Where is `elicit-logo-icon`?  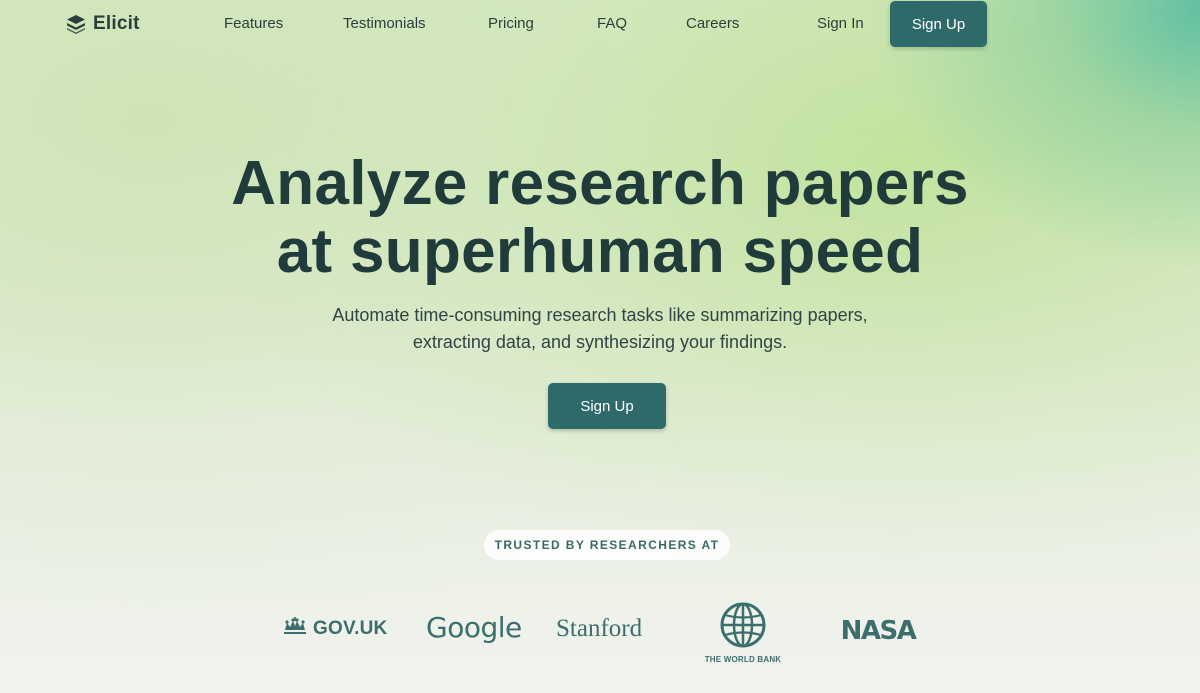 elicit-logo-icon is located at coordinates (76, 24).